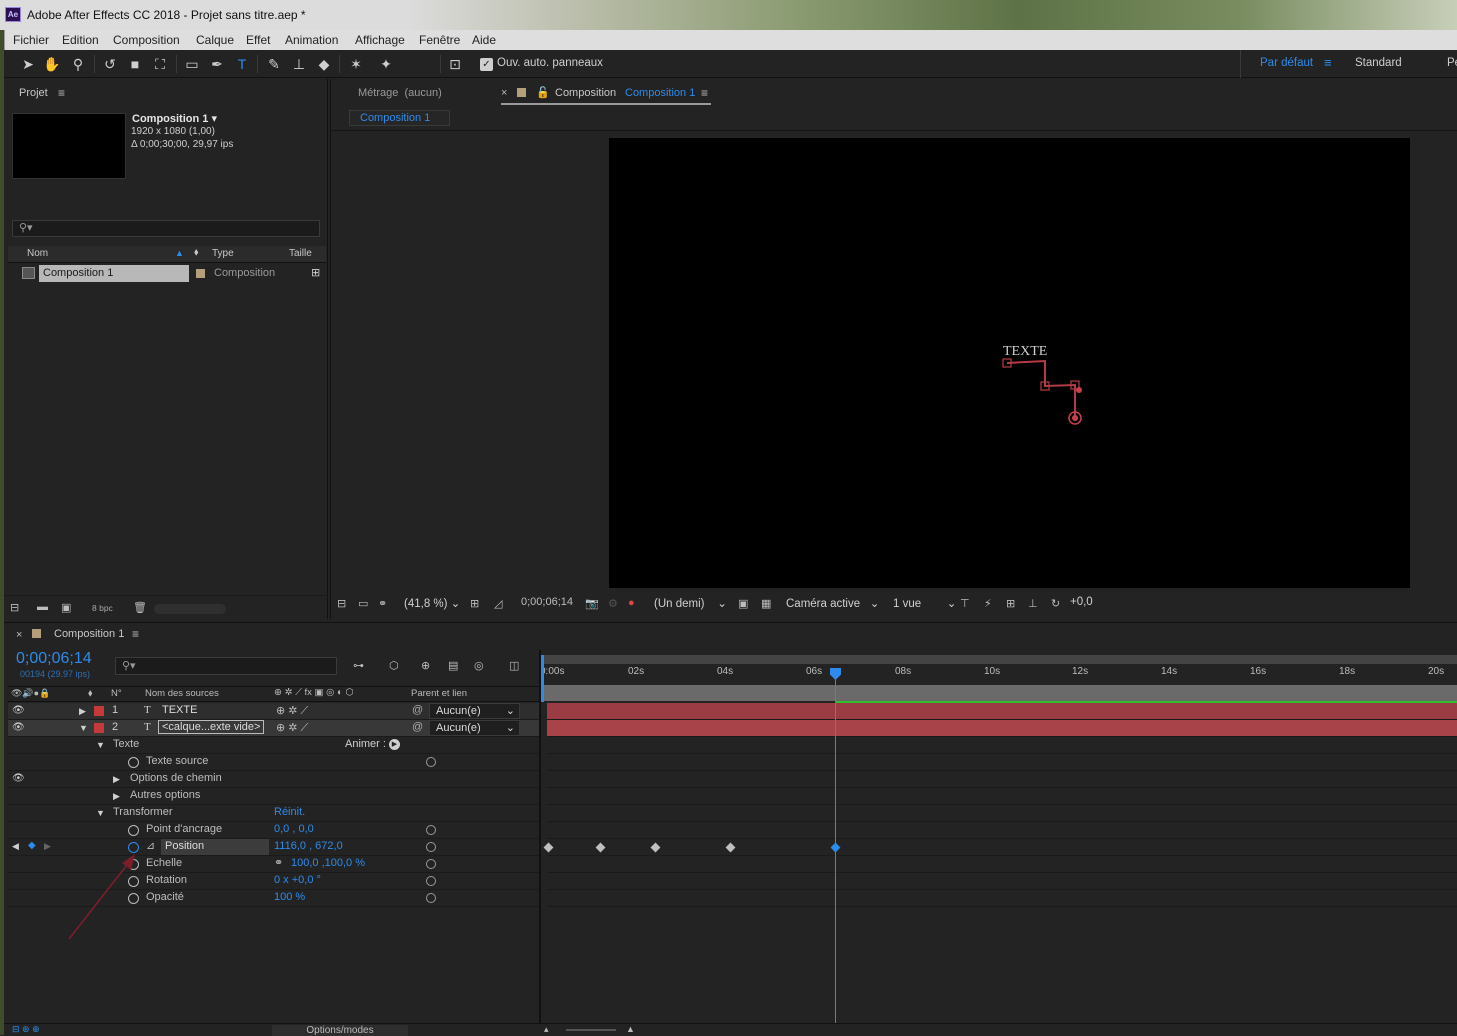 This screenshot has height=1036, width=1457. Describe the element at coordinates (341, 603) in the screenshot. I see `always-preview-icon: ⊟` at that location.